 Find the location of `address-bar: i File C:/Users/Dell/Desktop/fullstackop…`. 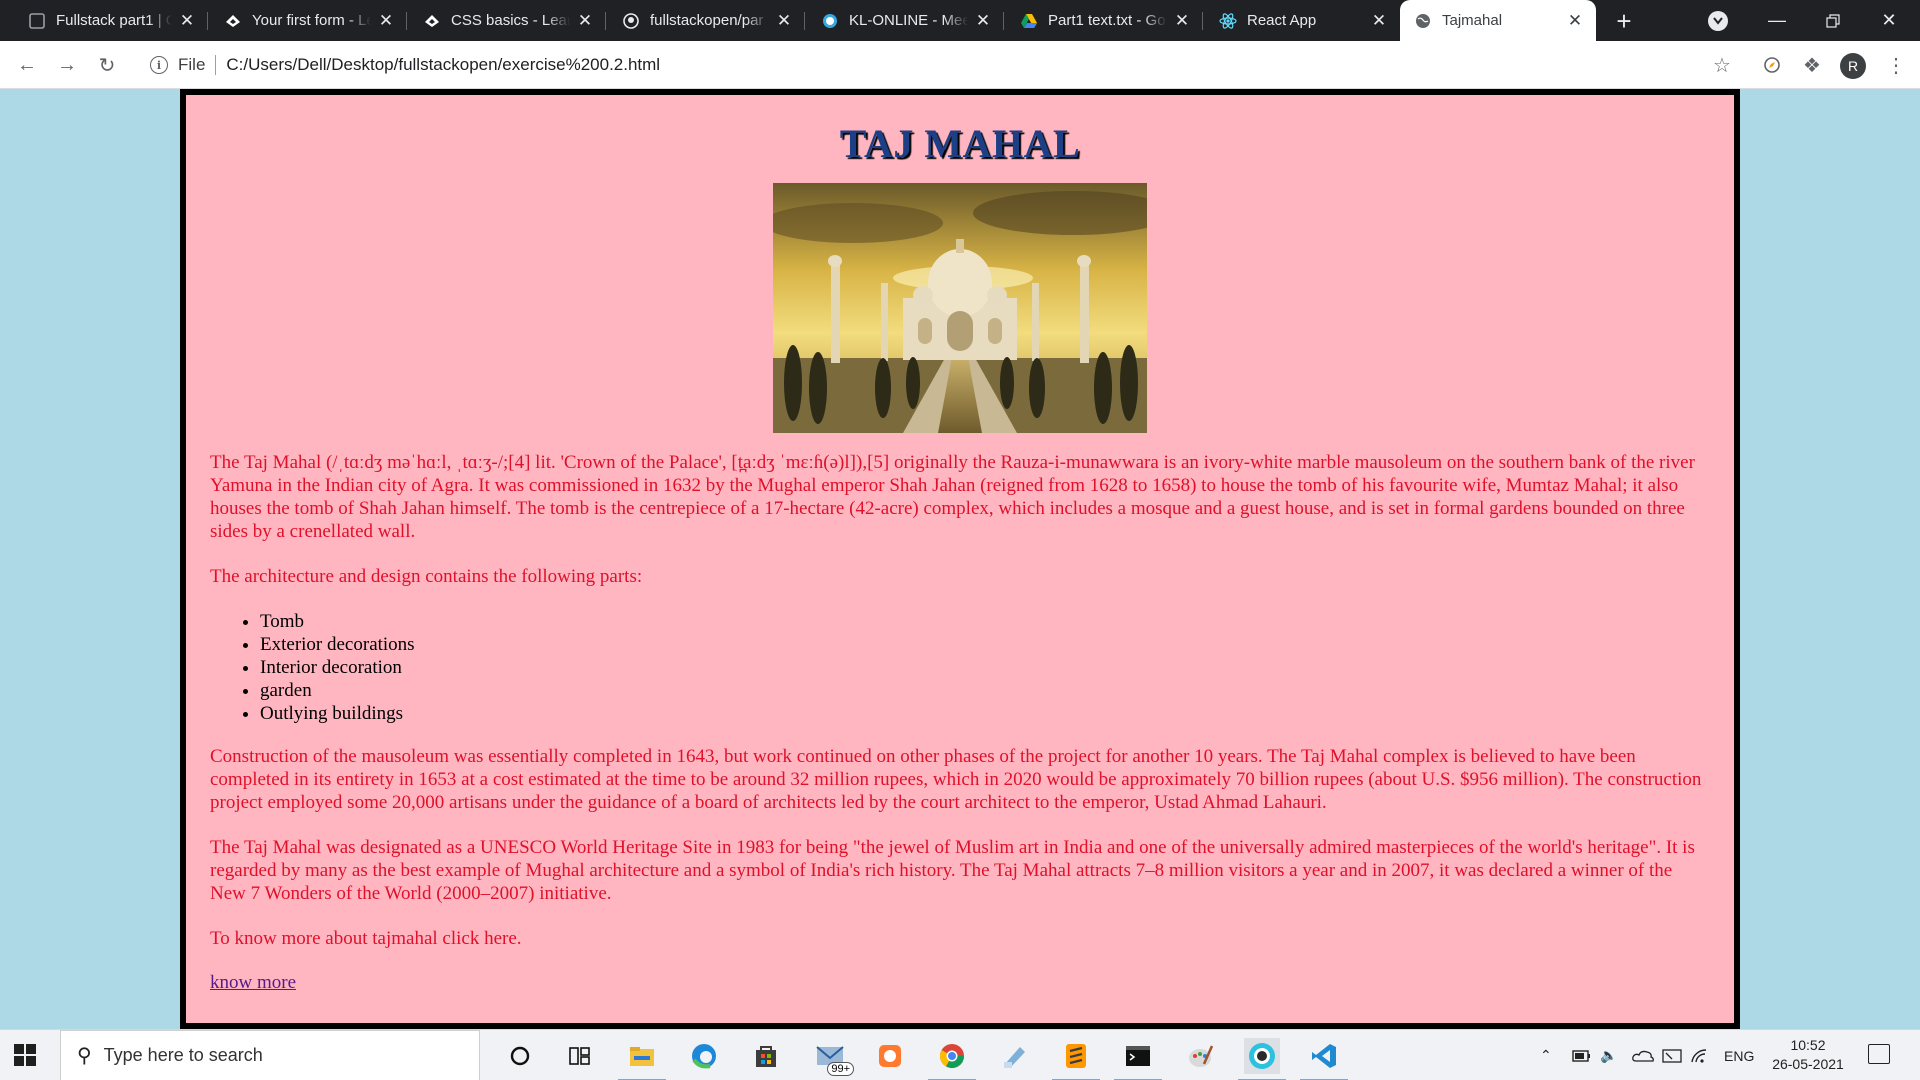

address-bar: i File C:/Users/Dell/Desktop/fullstackop… is located at coordinates (936, 65).